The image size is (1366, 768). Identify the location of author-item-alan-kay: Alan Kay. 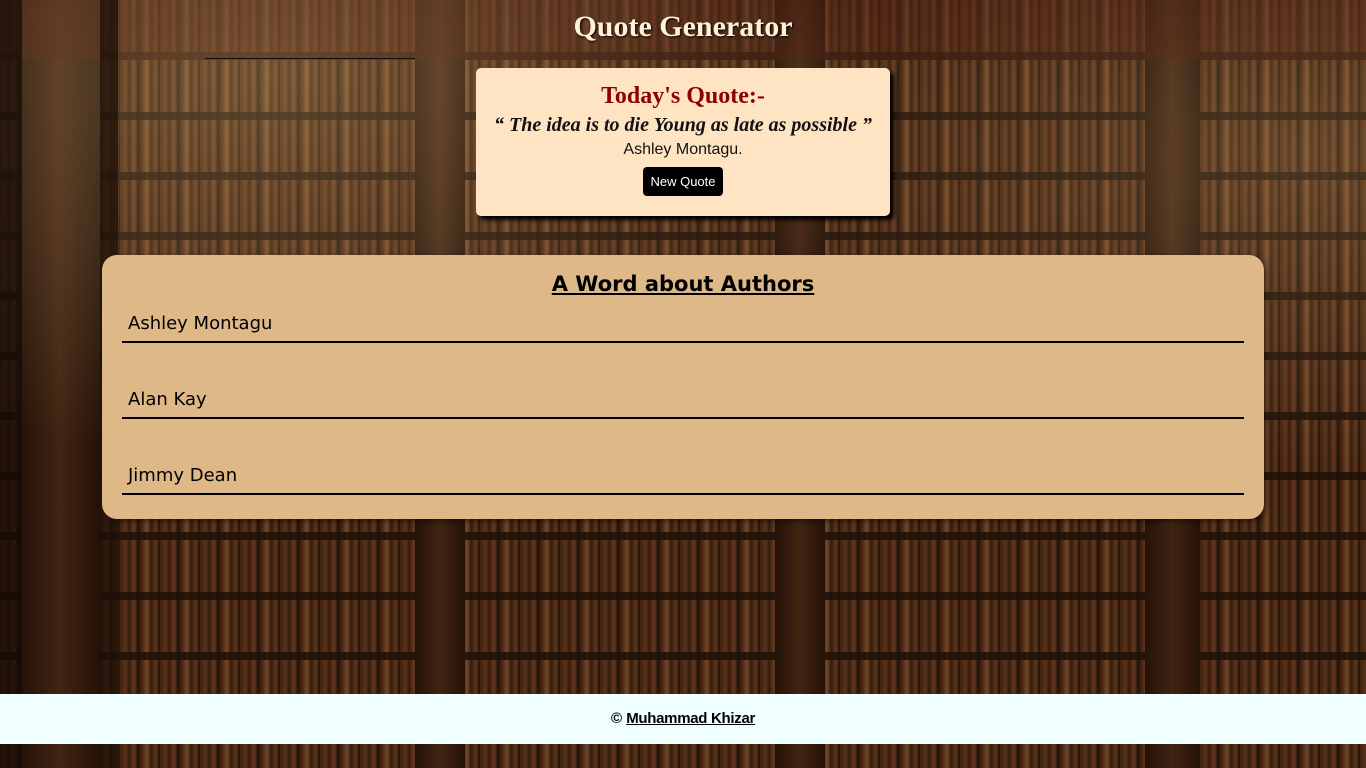
(683, 404).